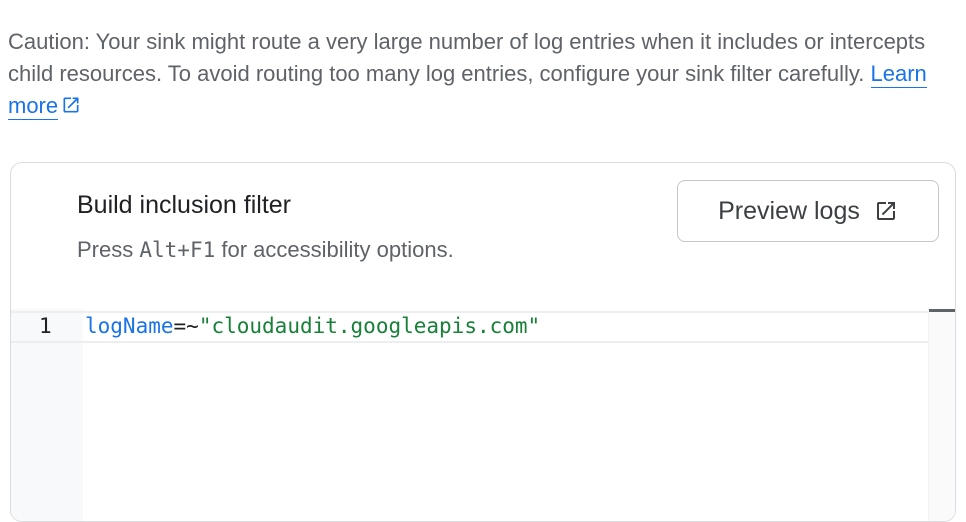  I want to click on operator-token: =~, so click(186, 326).